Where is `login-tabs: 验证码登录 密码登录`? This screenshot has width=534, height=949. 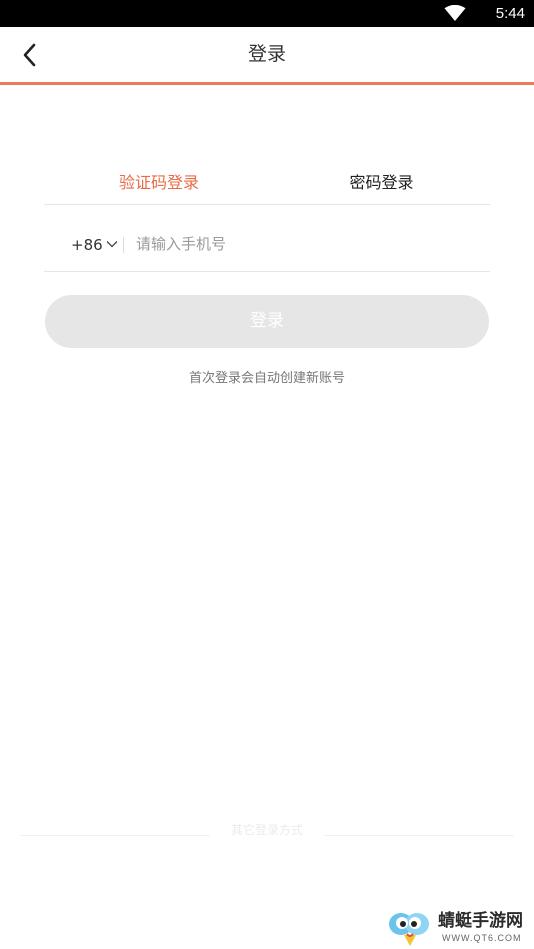
login-tabs: 验证码登录 密码登录 is located at coordinates (267, 182).